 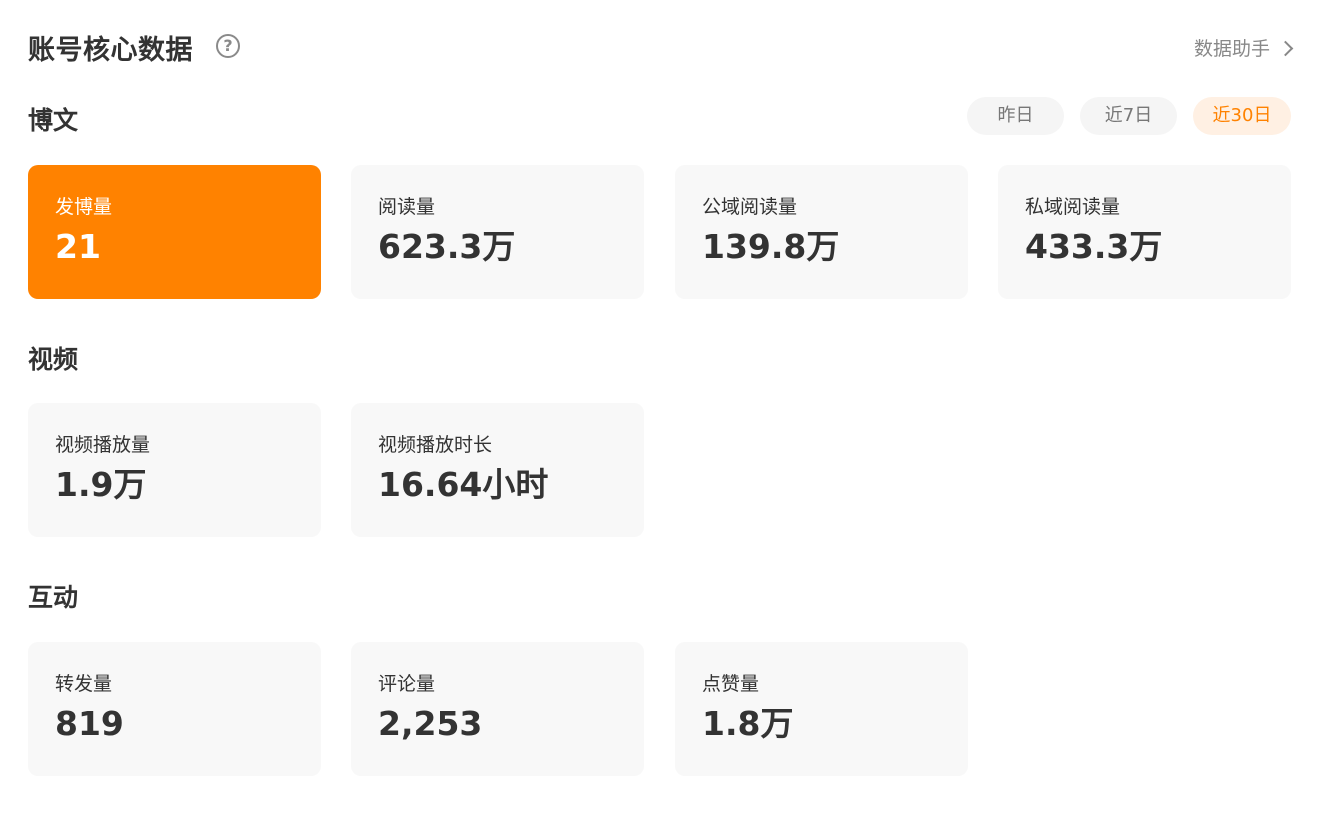 What do you see at coordinates (1242, 116) in the screenshot?
I see `tab-last-30-days: 近30日` at bounding box center [1242, 116].